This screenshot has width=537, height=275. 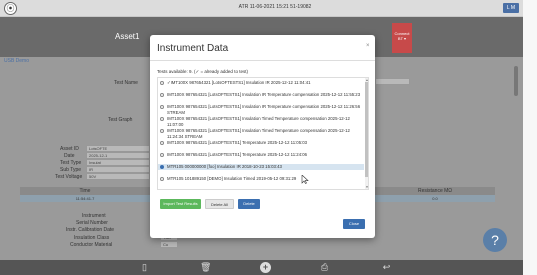 What do you see at coordinates (17, 61) in the screenshot?
I see `usb-demo-label: USB Demo` at bounding box center [17, 61].